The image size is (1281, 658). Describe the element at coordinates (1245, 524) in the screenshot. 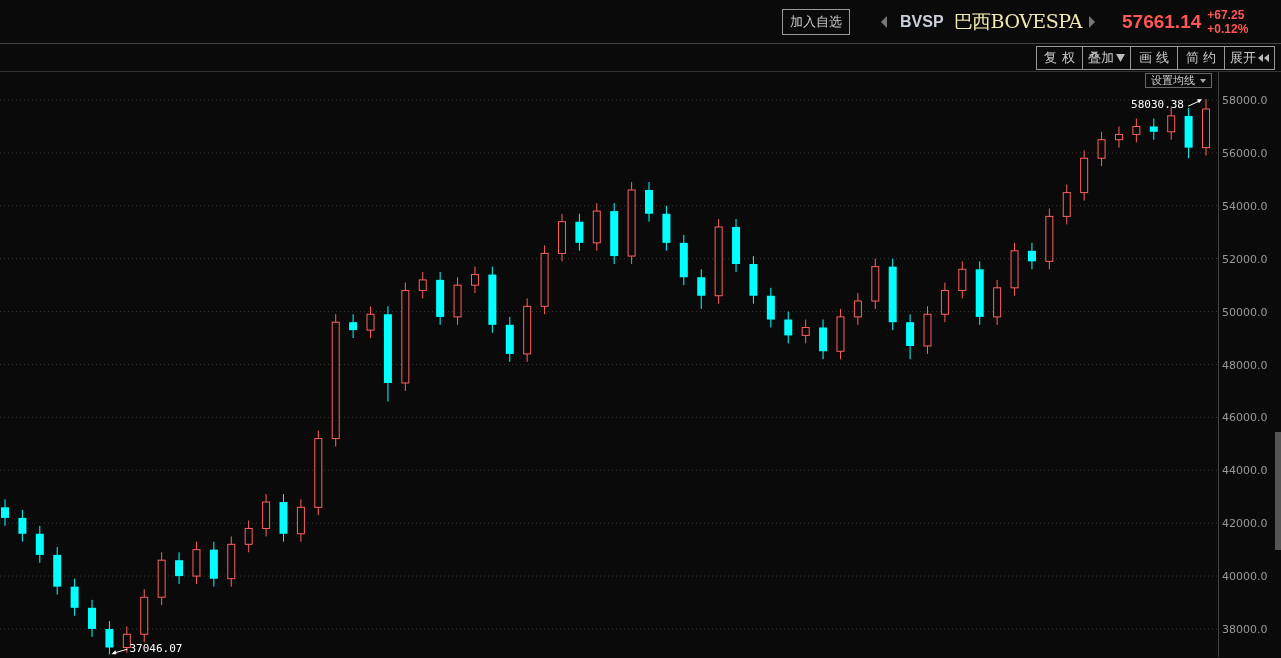

I see `axis-label: 42000.0` at that location.